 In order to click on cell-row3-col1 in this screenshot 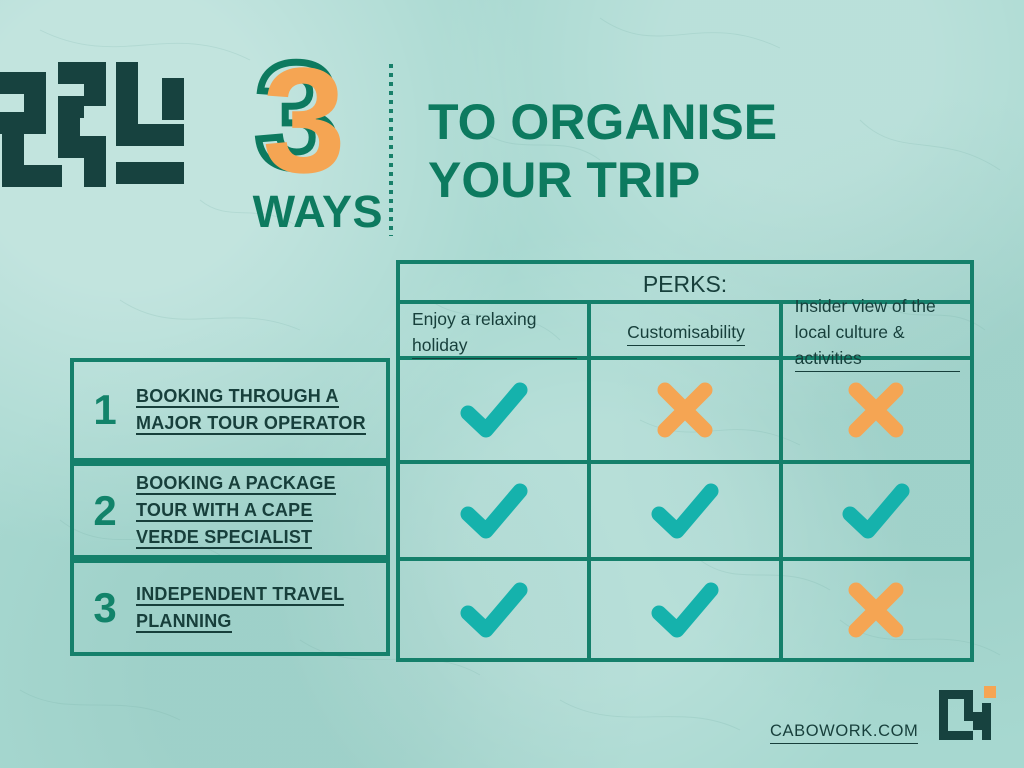, I will do `click(496, 609)`.